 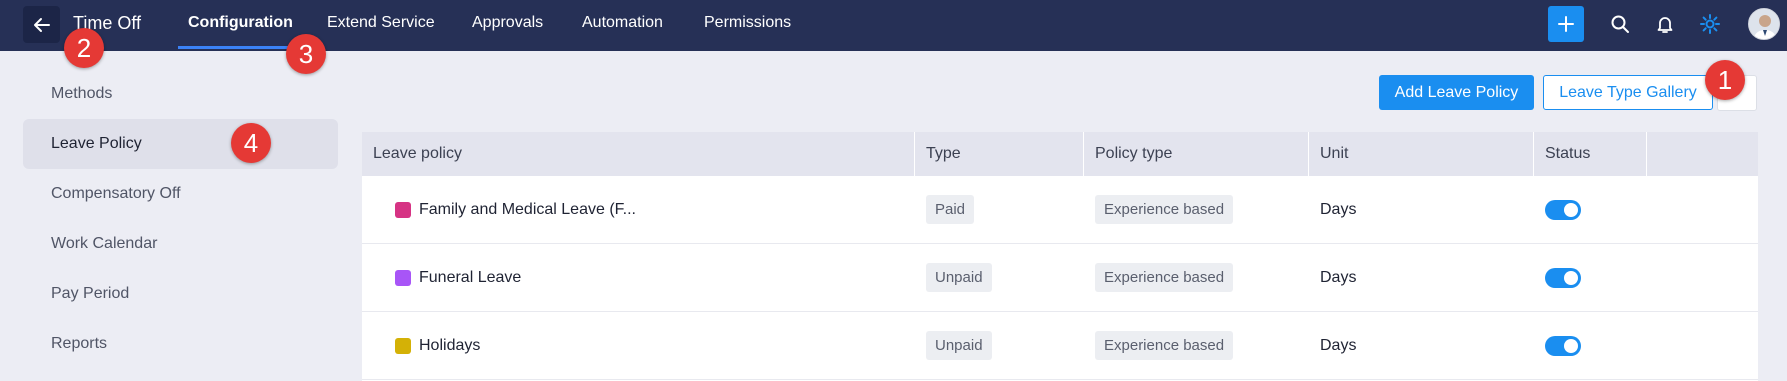 I want to click on add-button, so click(x=1566, y=24).